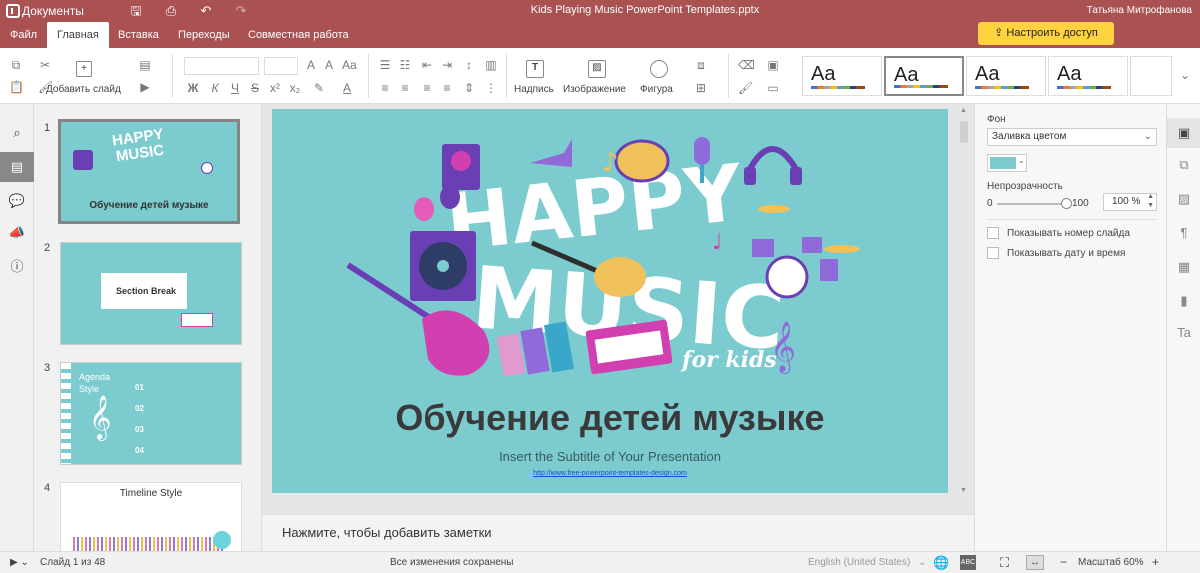  I want to click on fit-width-icon: ↔, so click(1035, 562).